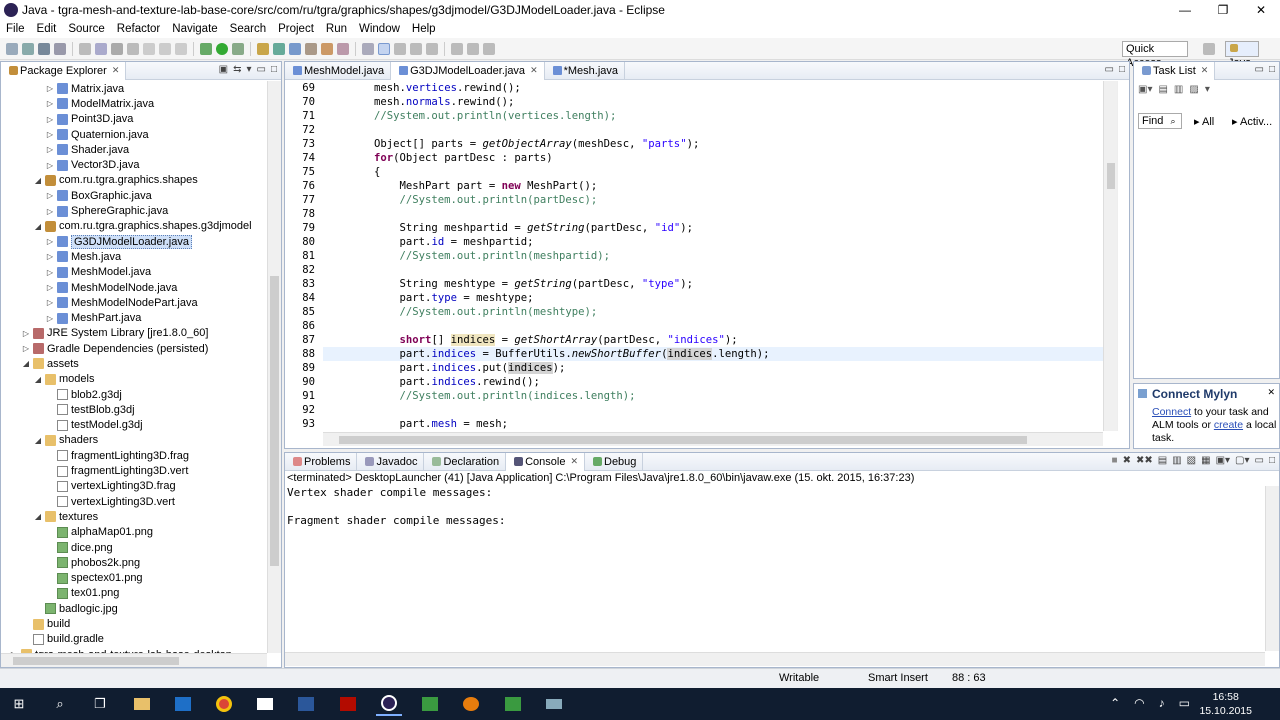 This screenshot has width=1280, height=720. What do you see at coordinates (1223, 10) in the screenshot?
I see `maximize-button: ❐` at bounding box center [1223, 10].